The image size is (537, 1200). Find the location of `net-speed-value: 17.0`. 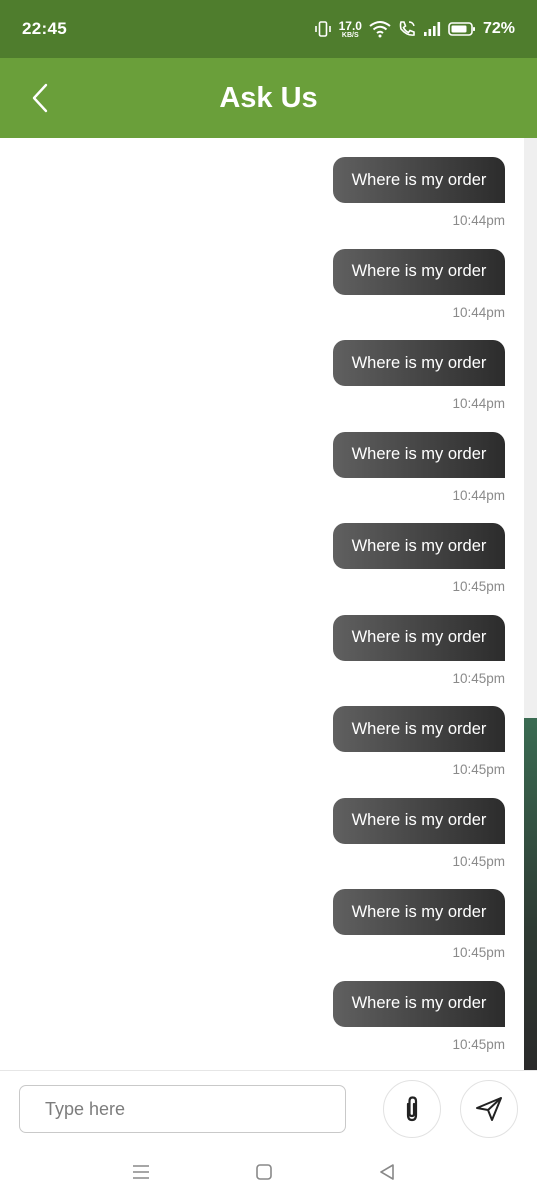

net-speed-value: 17.0 is located at coordinates (350, 25).